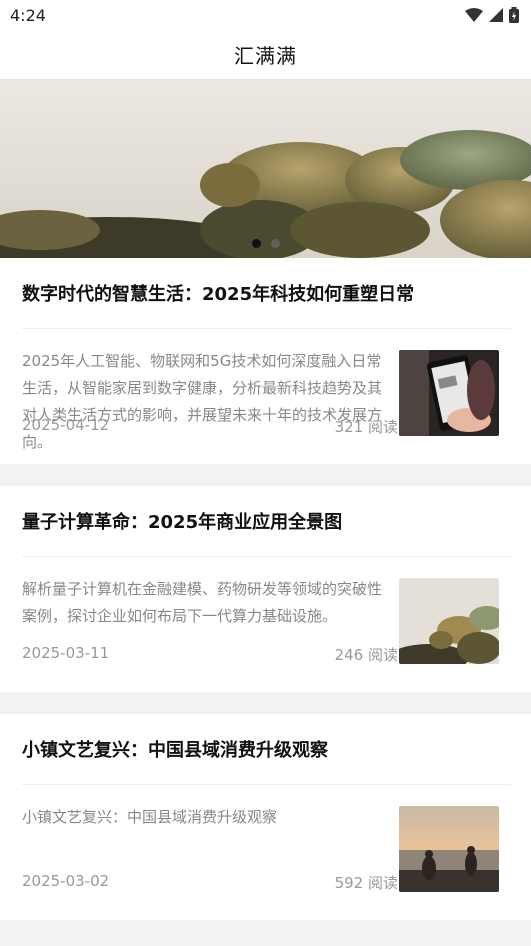 The image size is (531, 946). I want to click on app-bar: 汇满满, so click(265, 55).